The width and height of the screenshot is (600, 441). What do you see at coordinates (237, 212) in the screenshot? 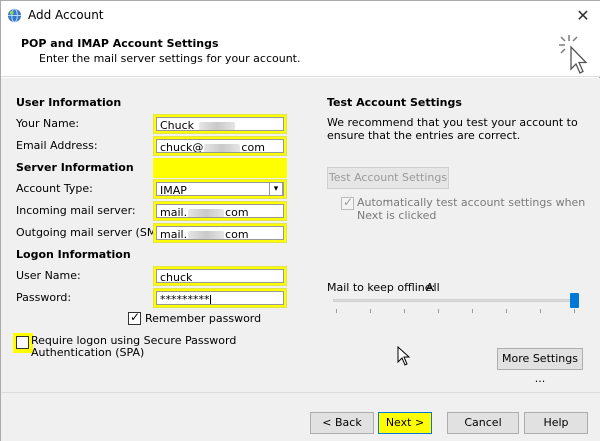
I see `incoming-suffix: com` at bounding box center [237, 212].